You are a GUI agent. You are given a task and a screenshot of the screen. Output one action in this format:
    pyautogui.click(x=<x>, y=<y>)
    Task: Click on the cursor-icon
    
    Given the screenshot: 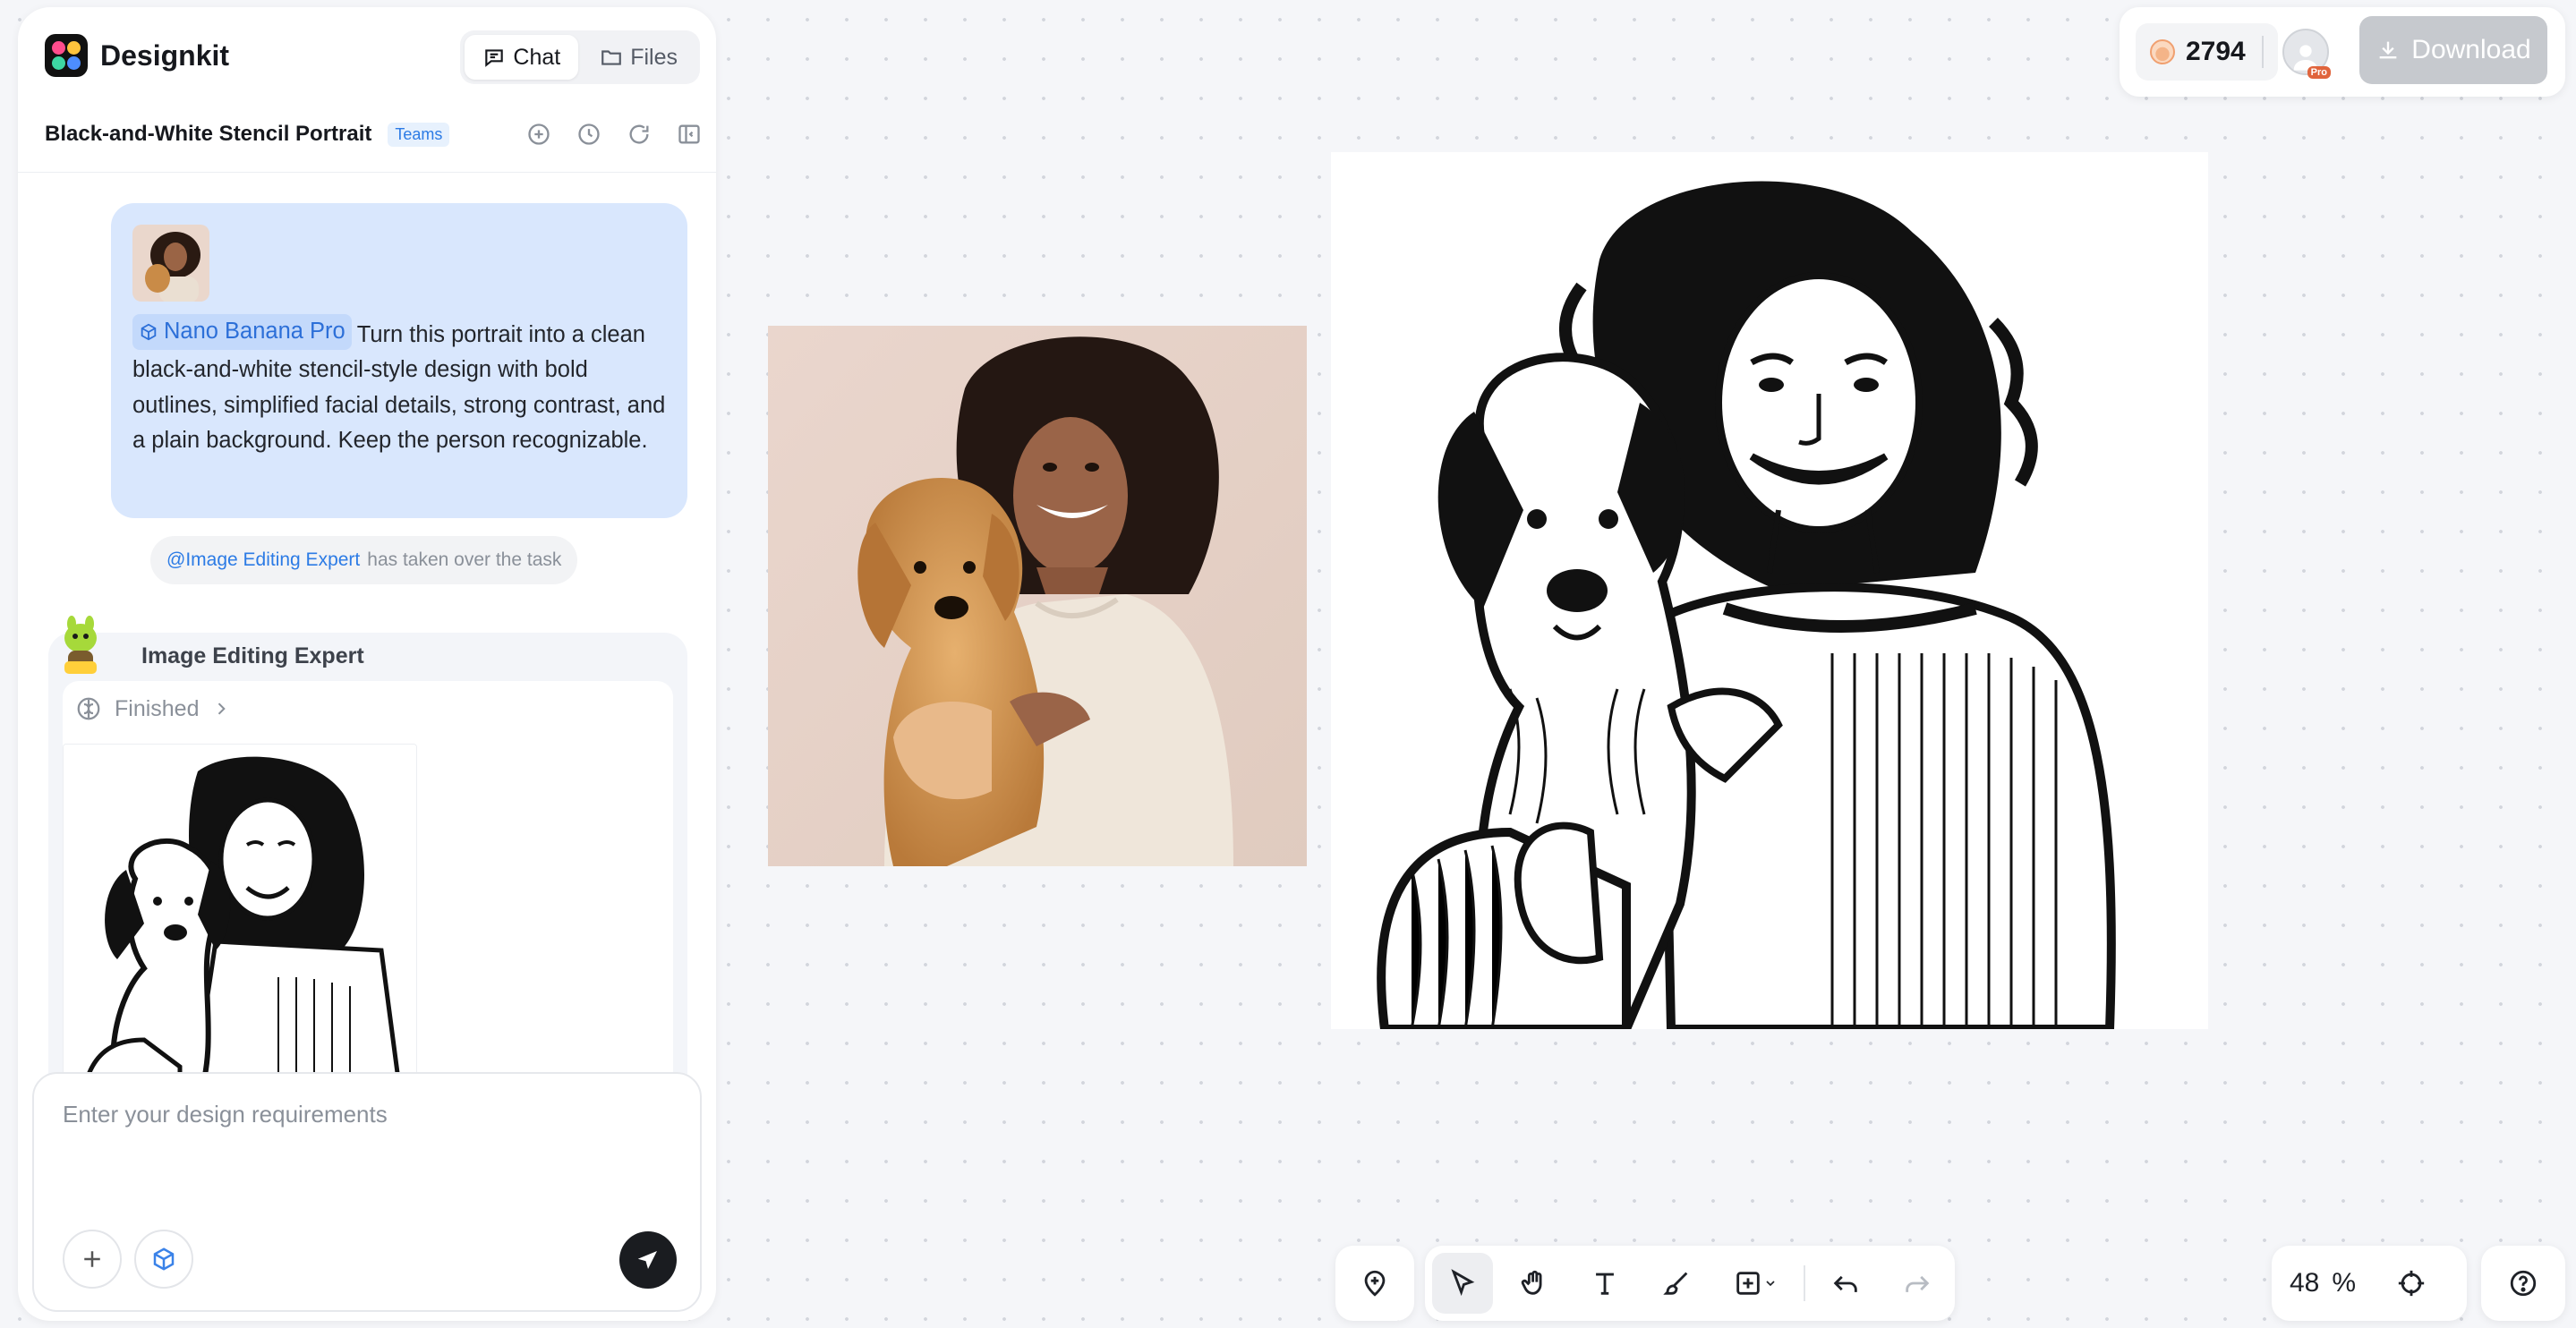 What is the action you would take?
    pyautogui.click(x=1463, y=1283)
    